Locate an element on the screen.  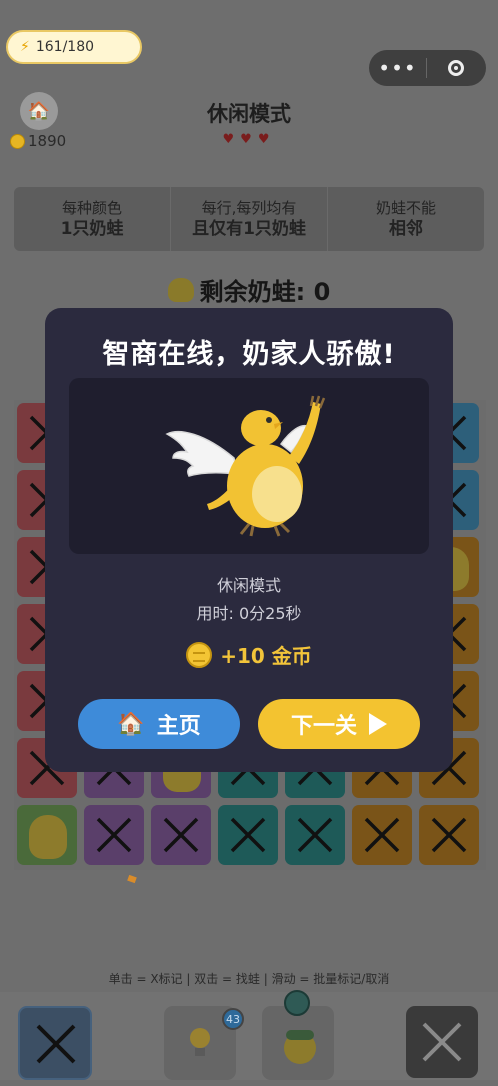
rule-line-bold: 相邻 is located at coordinates (406, 229).